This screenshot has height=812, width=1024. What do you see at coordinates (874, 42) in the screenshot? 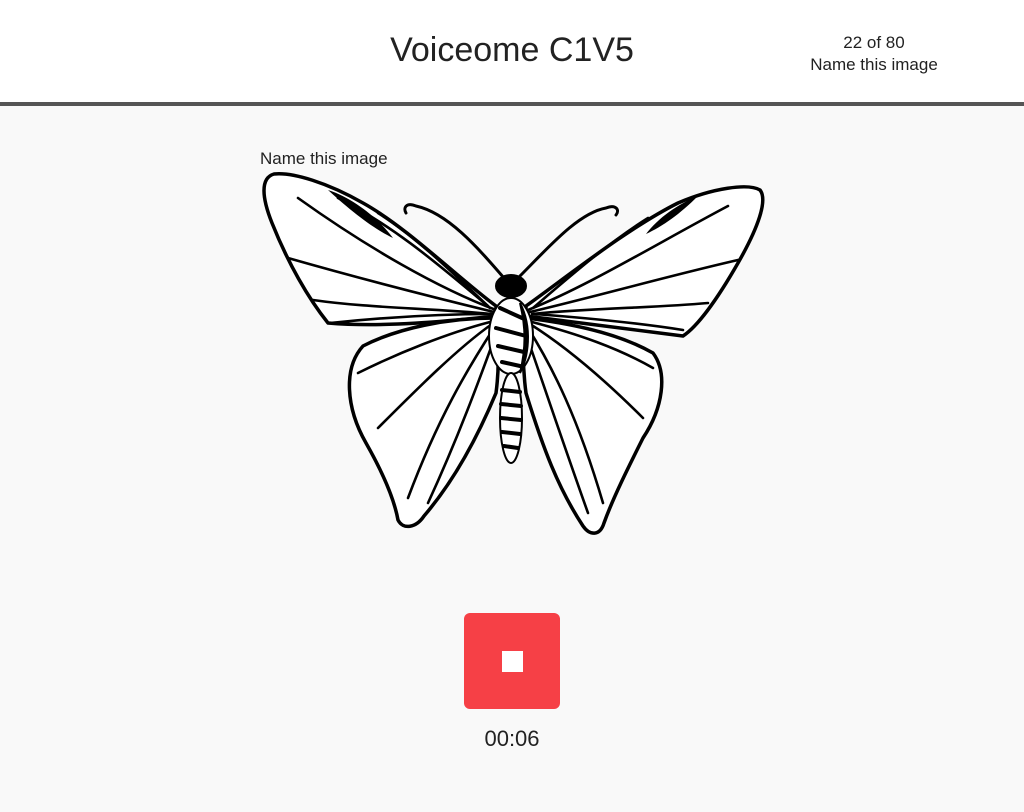
I see `progress-count: 22 of 80` at bounding box center [874, 42].